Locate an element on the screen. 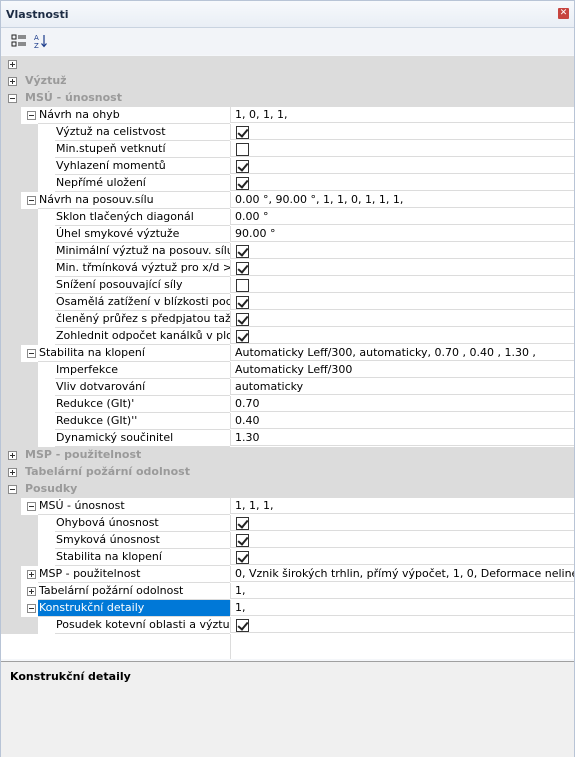  property-row: Imperfekce Automaticky Leff/300 is located at coordinates (287, 370).